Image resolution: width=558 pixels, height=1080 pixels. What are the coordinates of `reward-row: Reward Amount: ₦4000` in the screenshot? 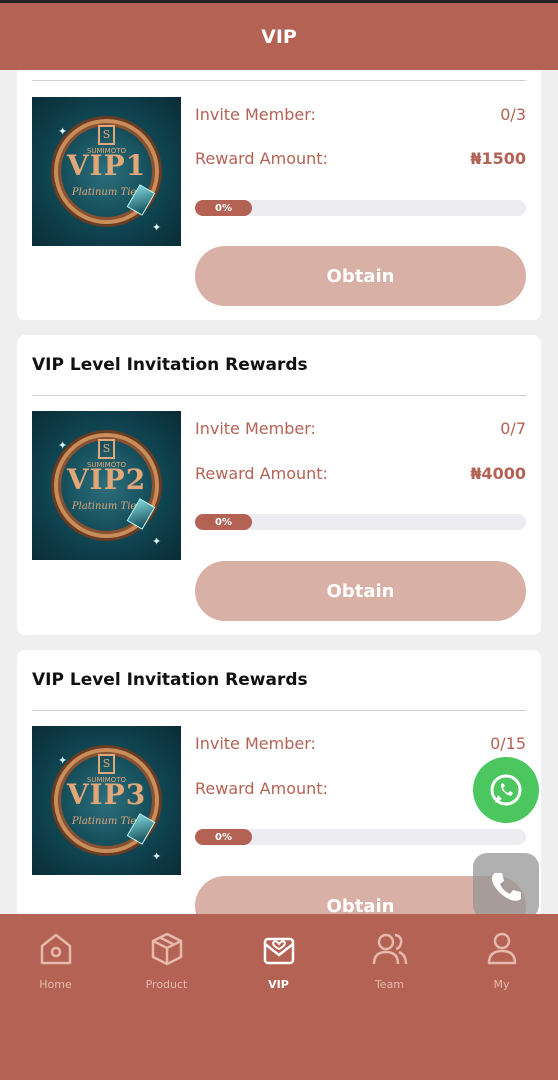 It's located at (360, 473).